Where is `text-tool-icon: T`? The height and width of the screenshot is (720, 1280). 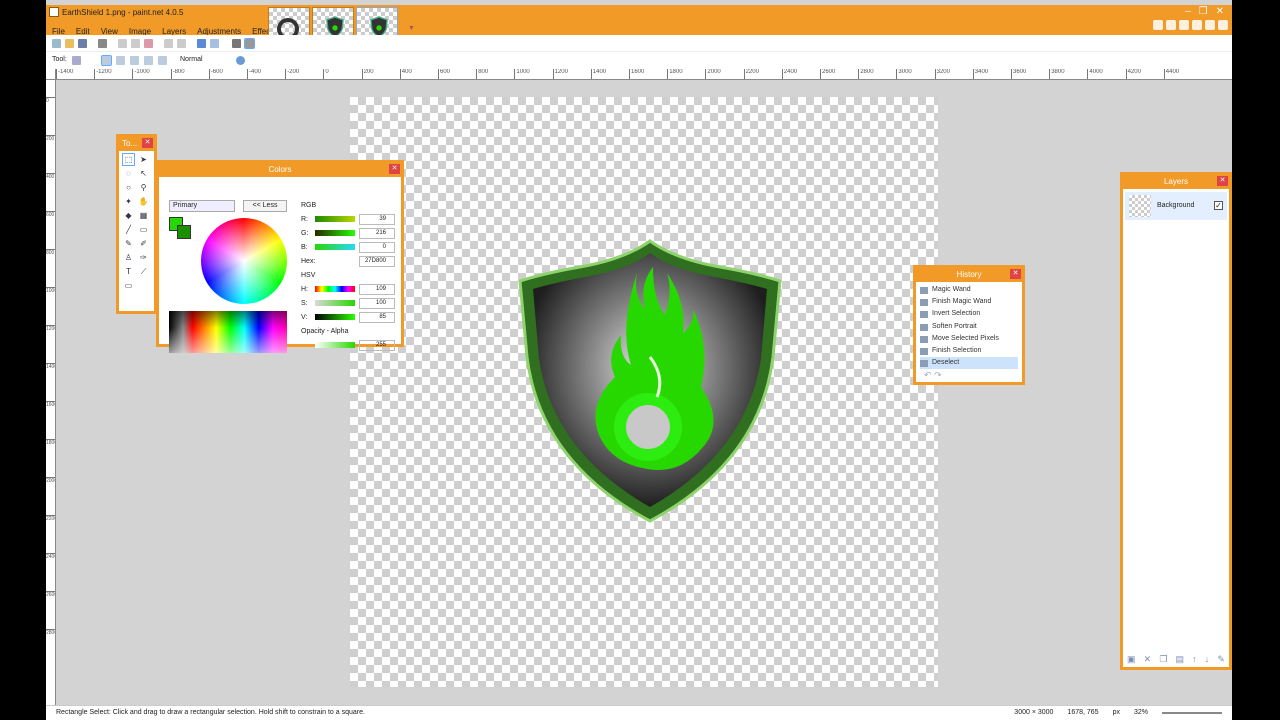 text-tool-icon: T is located at coordinates (128, 271).